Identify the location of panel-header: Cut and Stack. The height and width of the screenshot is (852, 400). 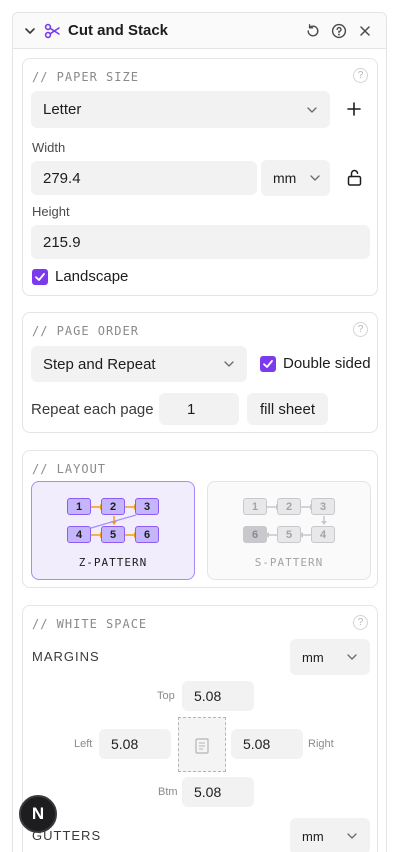
(199, 31).